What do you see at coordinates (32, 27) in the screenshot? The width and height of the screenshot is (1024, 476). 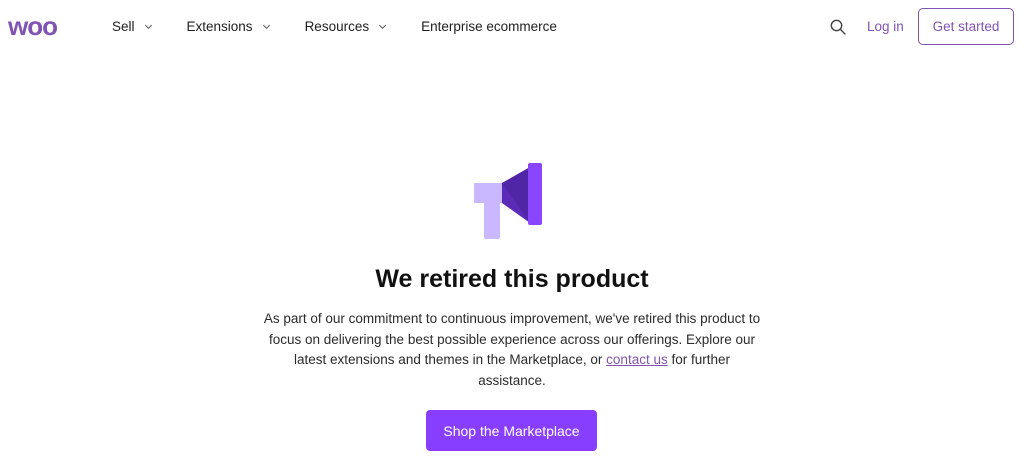 I see `woo-logo-text: woo` at bounding box center [32, 27].